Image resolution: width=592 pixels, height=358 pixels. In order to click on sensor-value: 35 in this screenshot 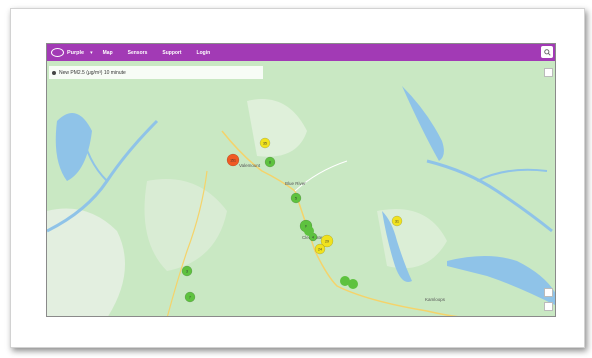, I will do `click(265, 144)`.